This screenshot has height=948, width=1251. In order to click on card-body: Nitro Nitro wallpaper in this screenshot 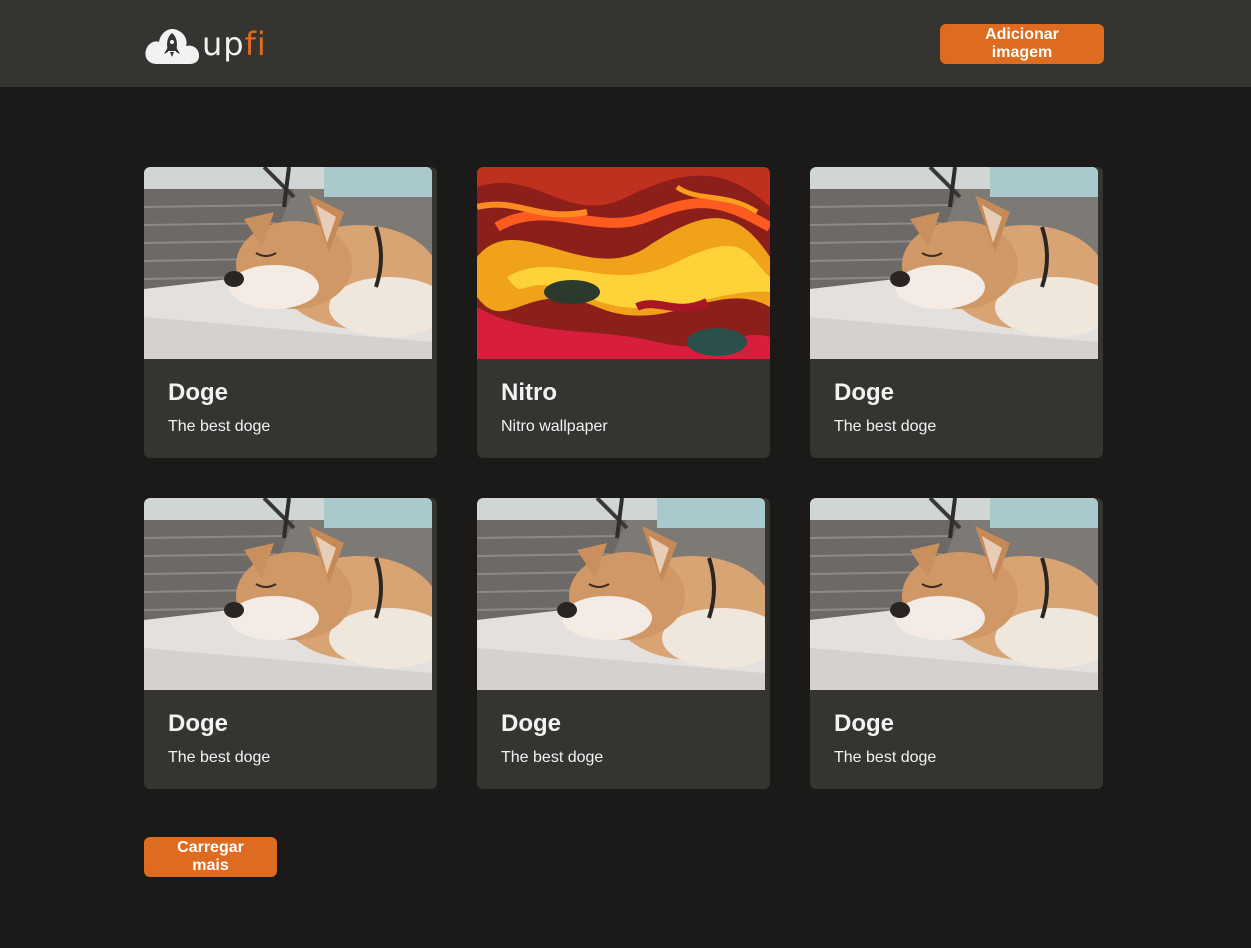, I will do `click(623, 398)`.